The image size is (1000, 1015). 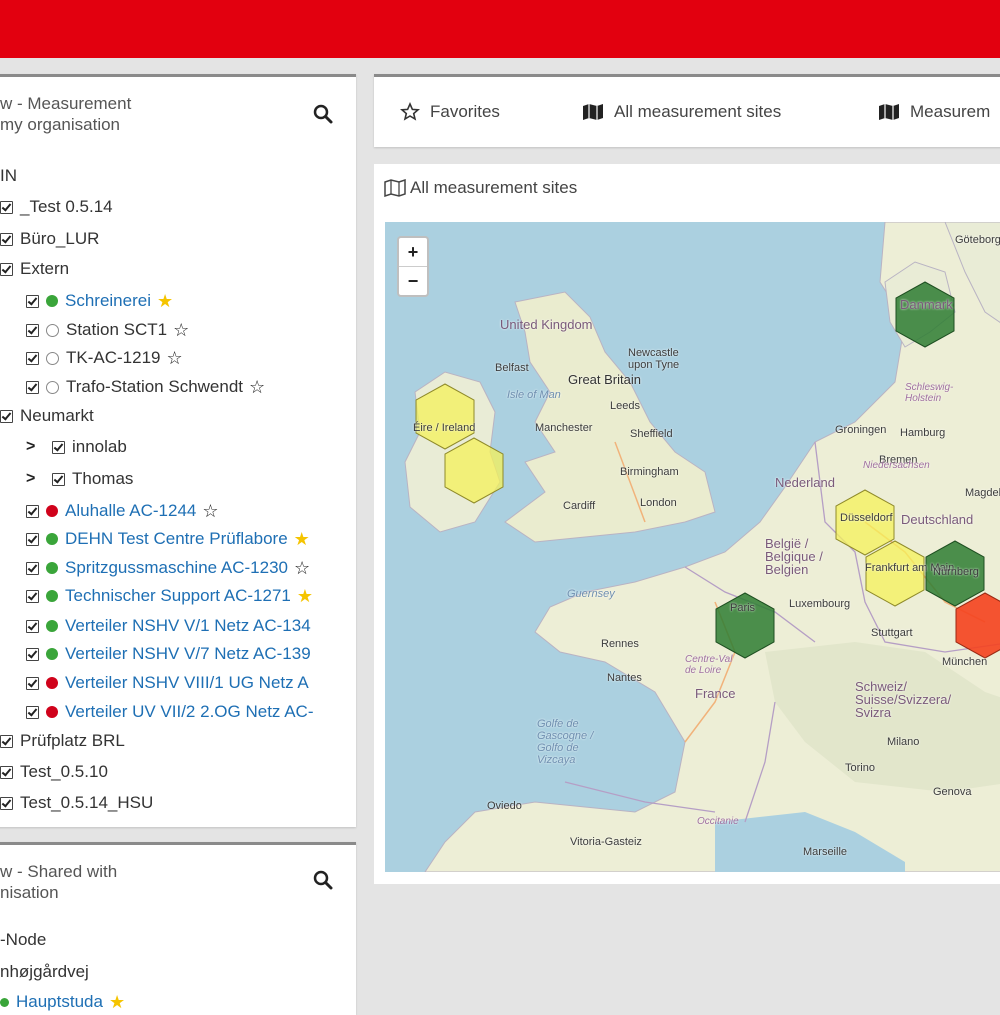 What do you see at coordinates (117, 1002) in the screenshot?
I see `favorite-star-icon: ★` at bounding box center [117, 1002].